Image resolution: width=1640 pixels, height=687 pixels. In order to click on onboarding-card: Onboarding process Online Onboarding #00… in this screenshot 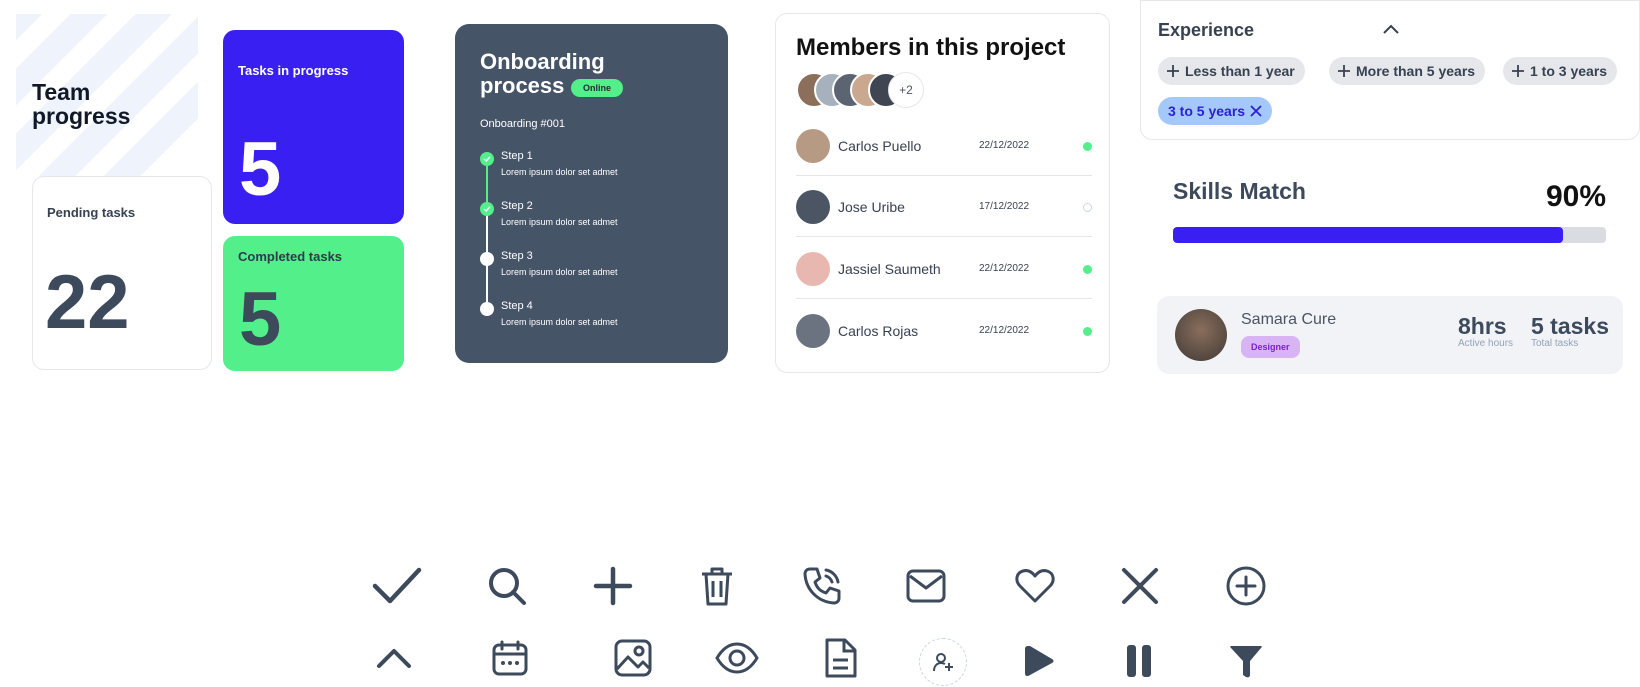, I will do `click(591, 193)`.